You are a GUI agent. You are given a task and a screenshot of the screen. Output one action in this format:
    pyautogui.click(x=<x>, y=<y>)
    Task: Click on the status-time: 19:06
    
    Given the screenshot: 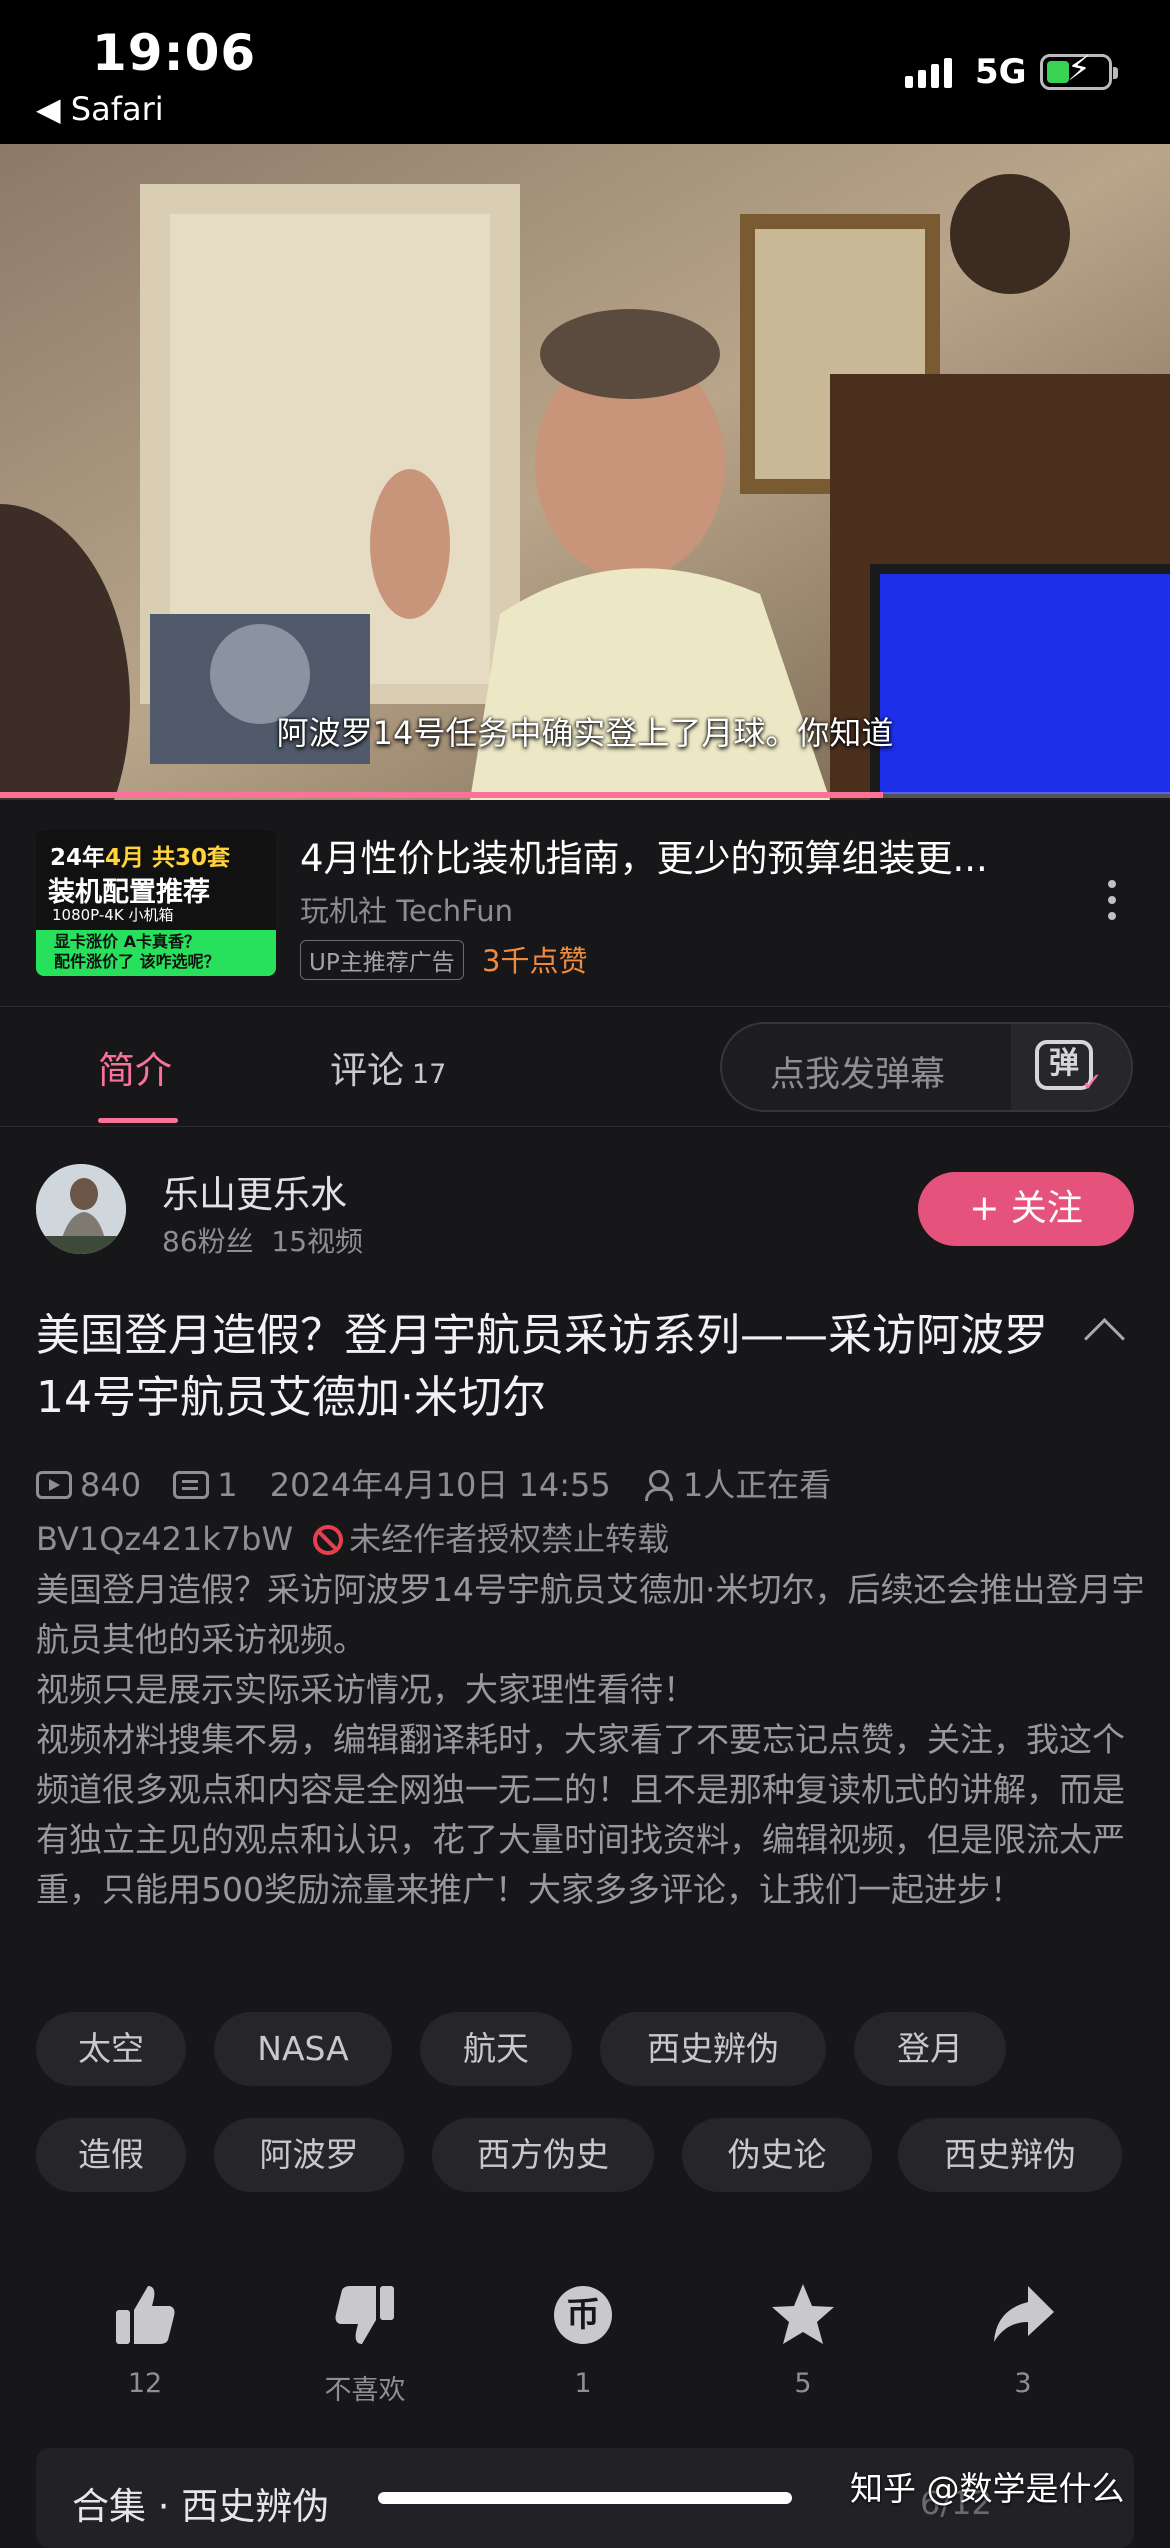 What is the action you would take?
    pyautogui.click(x=174, y=53)
    